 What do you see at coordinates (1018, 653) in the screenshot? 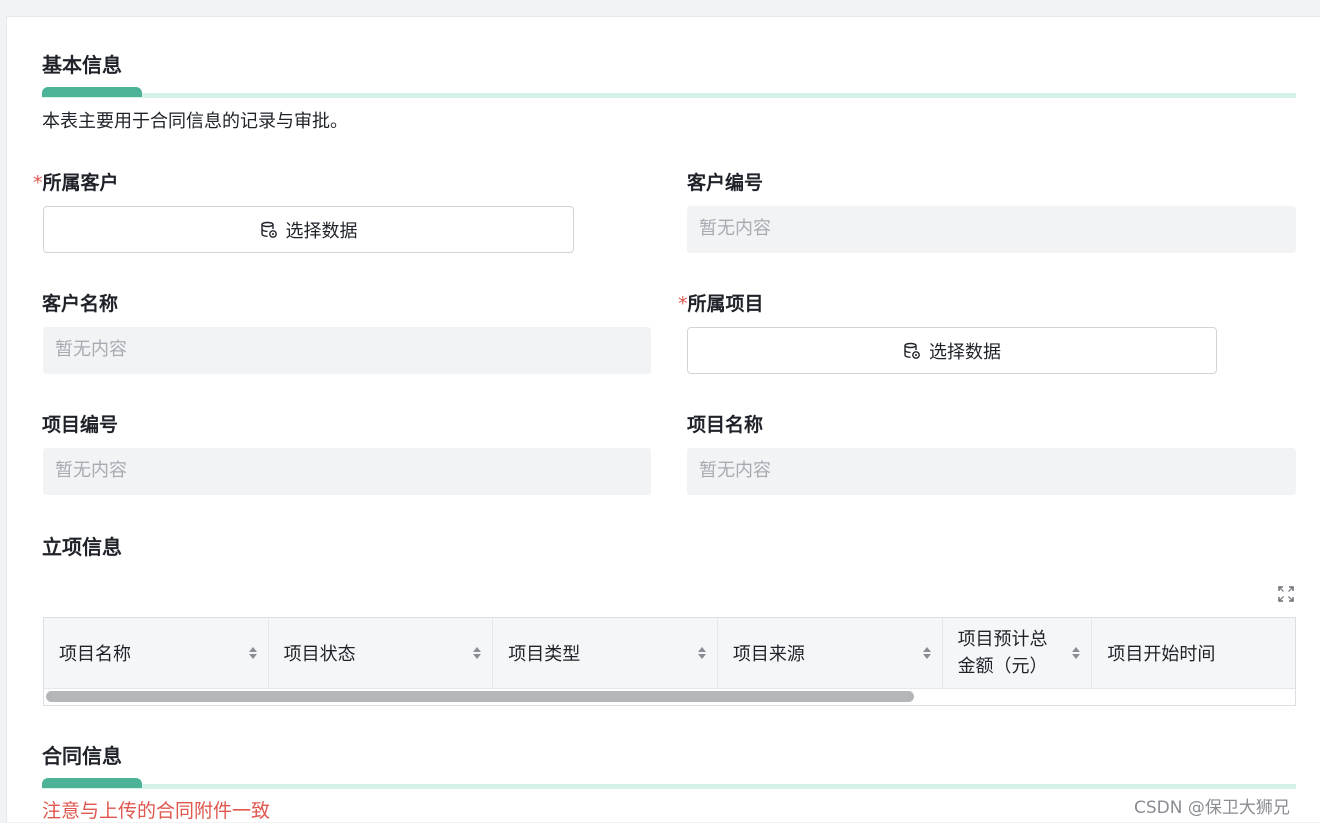
I see `column-header-project-estimated-amount: 项目预计总金额（元）` at bounding box center [1018, 653].